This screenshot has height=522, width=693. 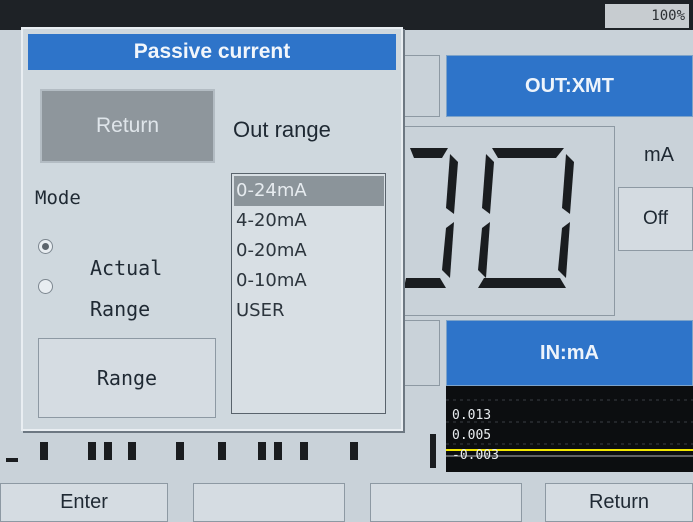 What do you see at coordinates (221, 451) in the screenshot?
I see `bar-indicator` at bounding box center [221, 451].